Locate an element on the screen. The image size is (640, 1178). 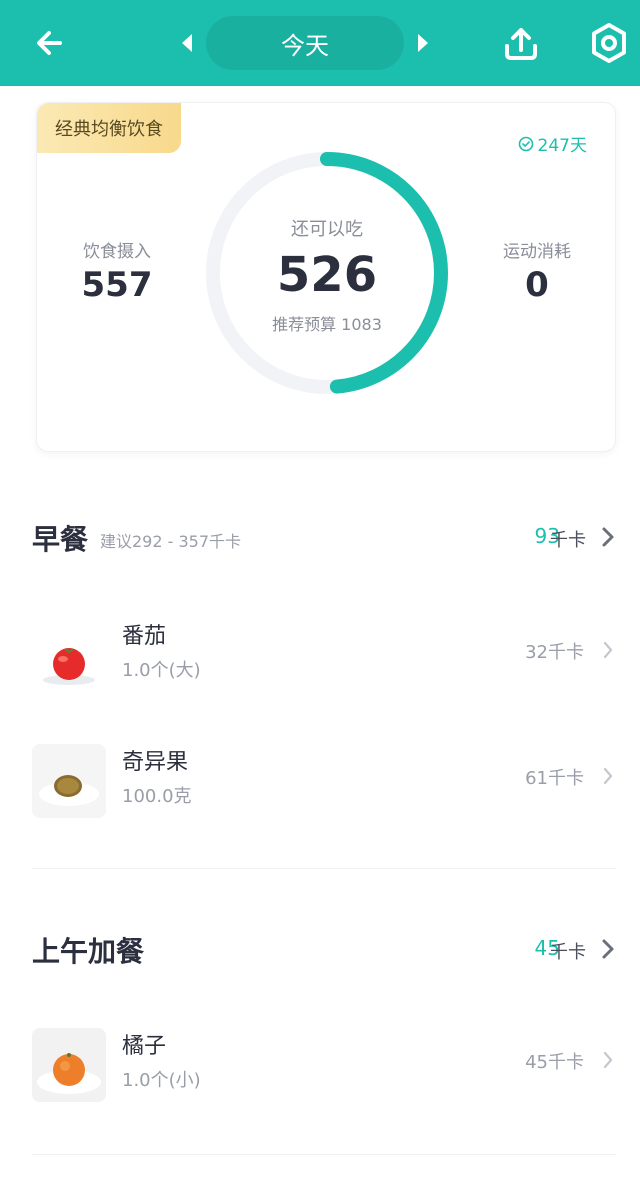
meal-header-breakfast: 早餐 建议292 - 357千卡 93 千卡 is located at coordinates (320, 538).